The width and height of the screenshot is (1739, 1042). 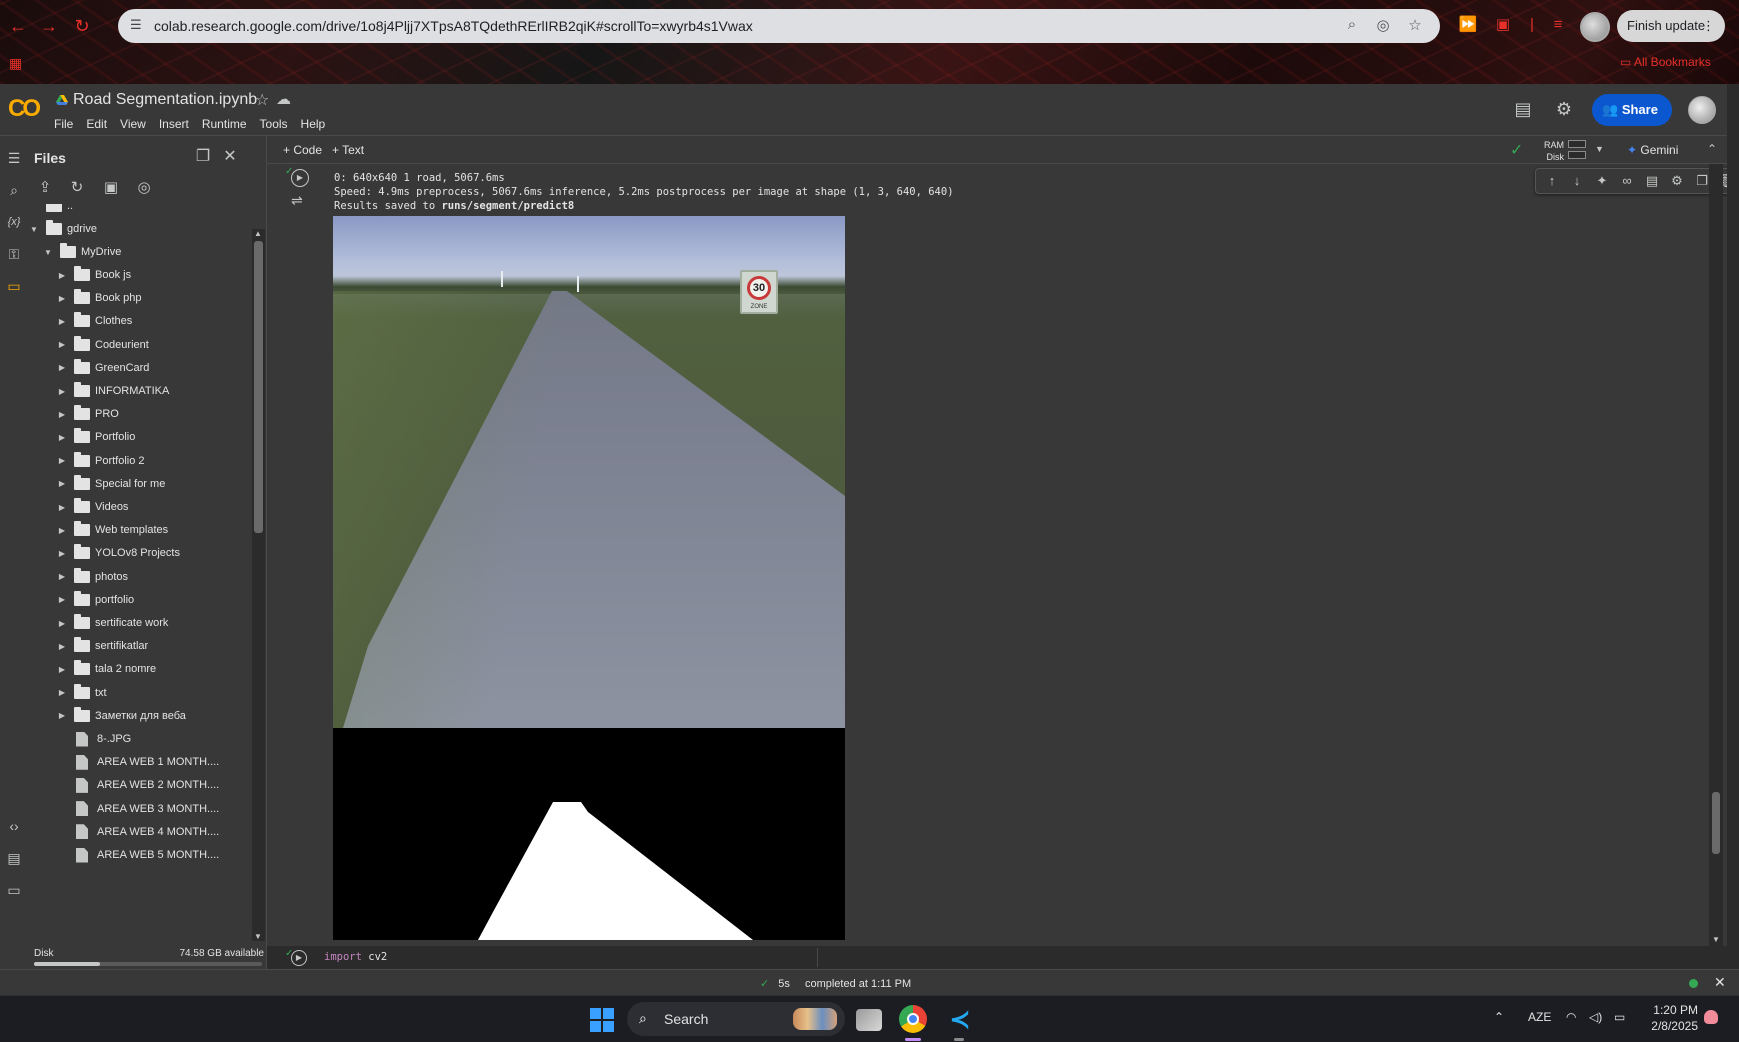 I want to click on colab-logo: CO, so click(x=24, y=109).